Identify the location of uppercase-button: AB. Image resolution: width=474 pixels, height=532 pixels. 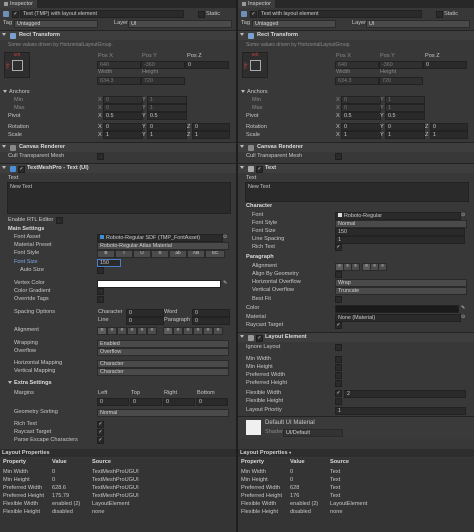
(196, 254).